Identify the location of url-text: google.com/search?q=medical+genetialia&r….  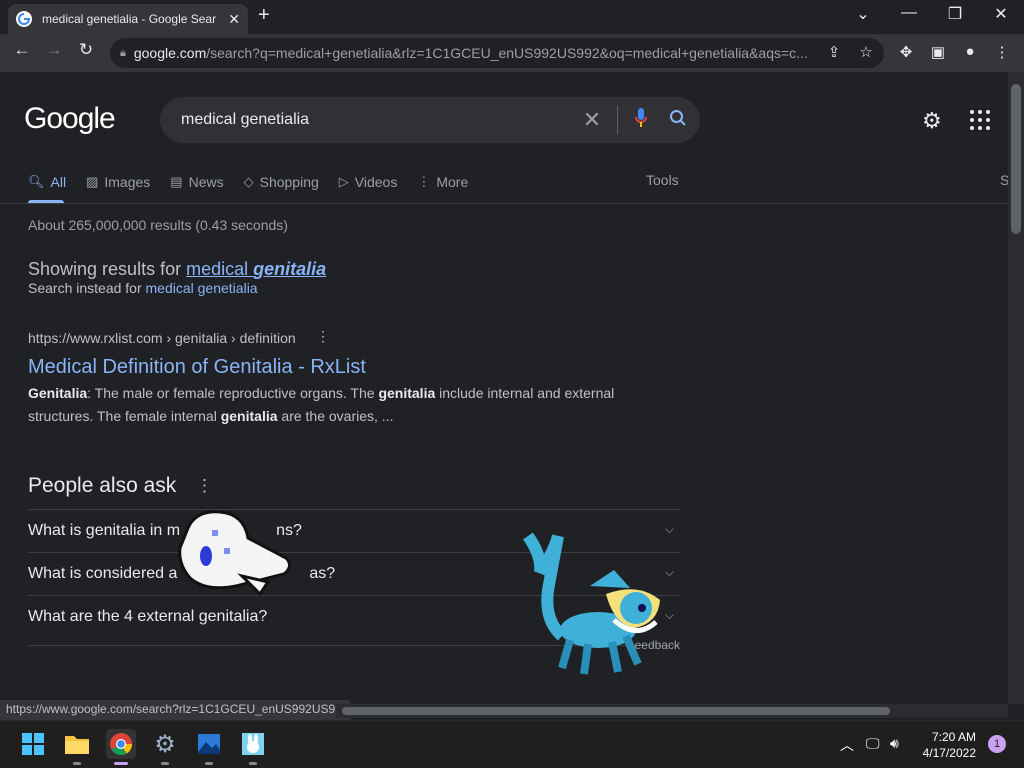
(470, 53).